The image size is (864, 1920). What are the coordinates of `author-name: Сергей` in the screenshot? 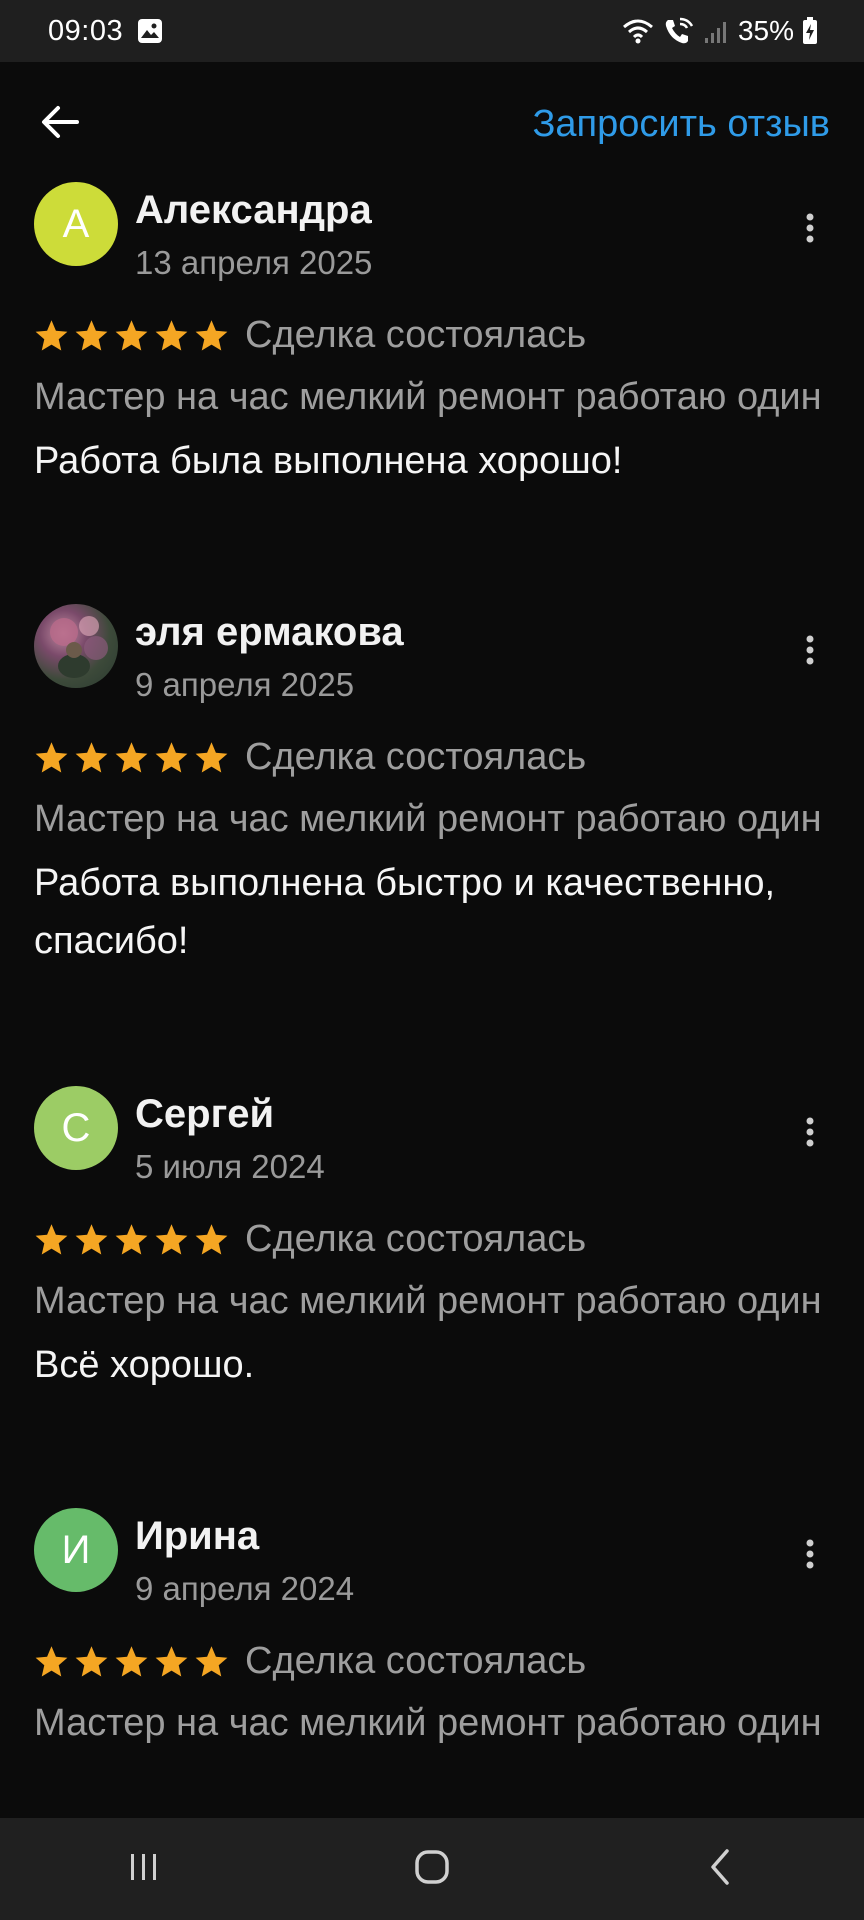 It's located at (204, 1114).